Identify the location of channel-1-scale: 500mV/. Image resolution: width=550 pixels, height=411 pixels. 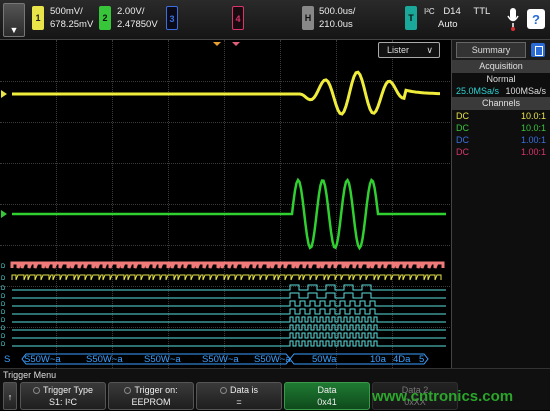
(66, 11).